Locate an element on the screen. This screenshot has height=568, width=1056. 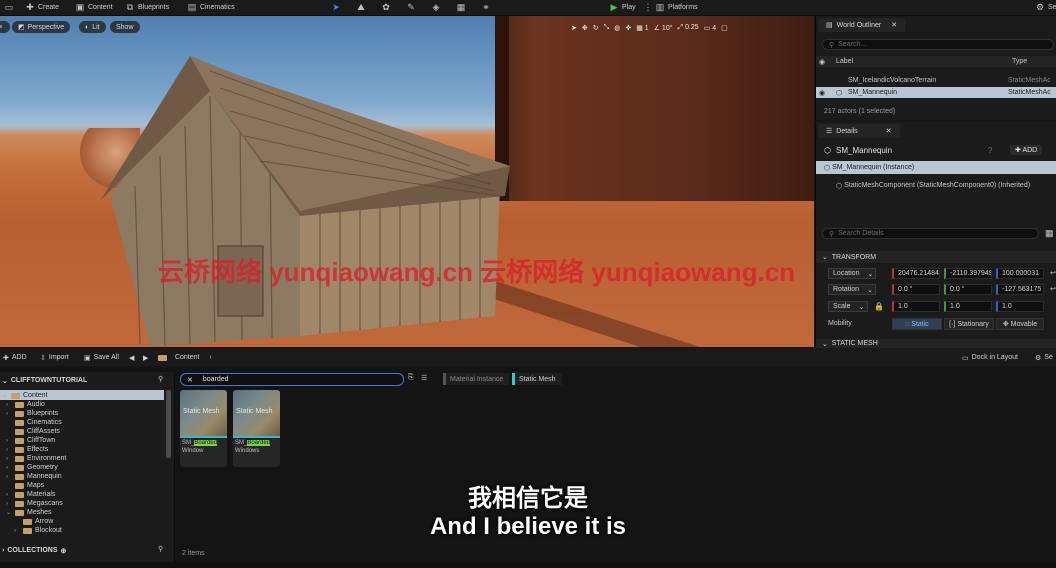
location-z-field: 100.000031 is located at coordinates (1020, 273).